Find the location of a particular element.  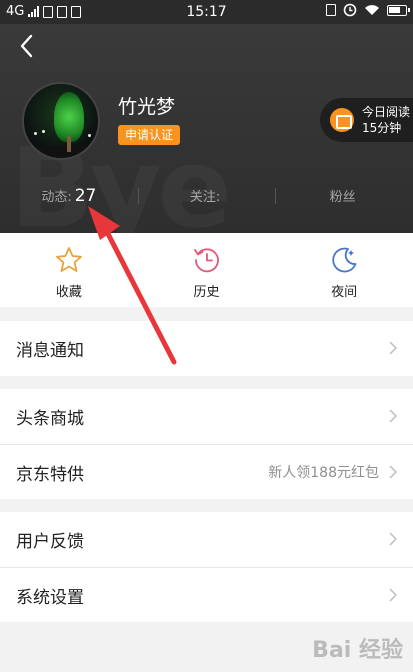

status-bar: 4G 15:17 is located at coordinates (206, 12).